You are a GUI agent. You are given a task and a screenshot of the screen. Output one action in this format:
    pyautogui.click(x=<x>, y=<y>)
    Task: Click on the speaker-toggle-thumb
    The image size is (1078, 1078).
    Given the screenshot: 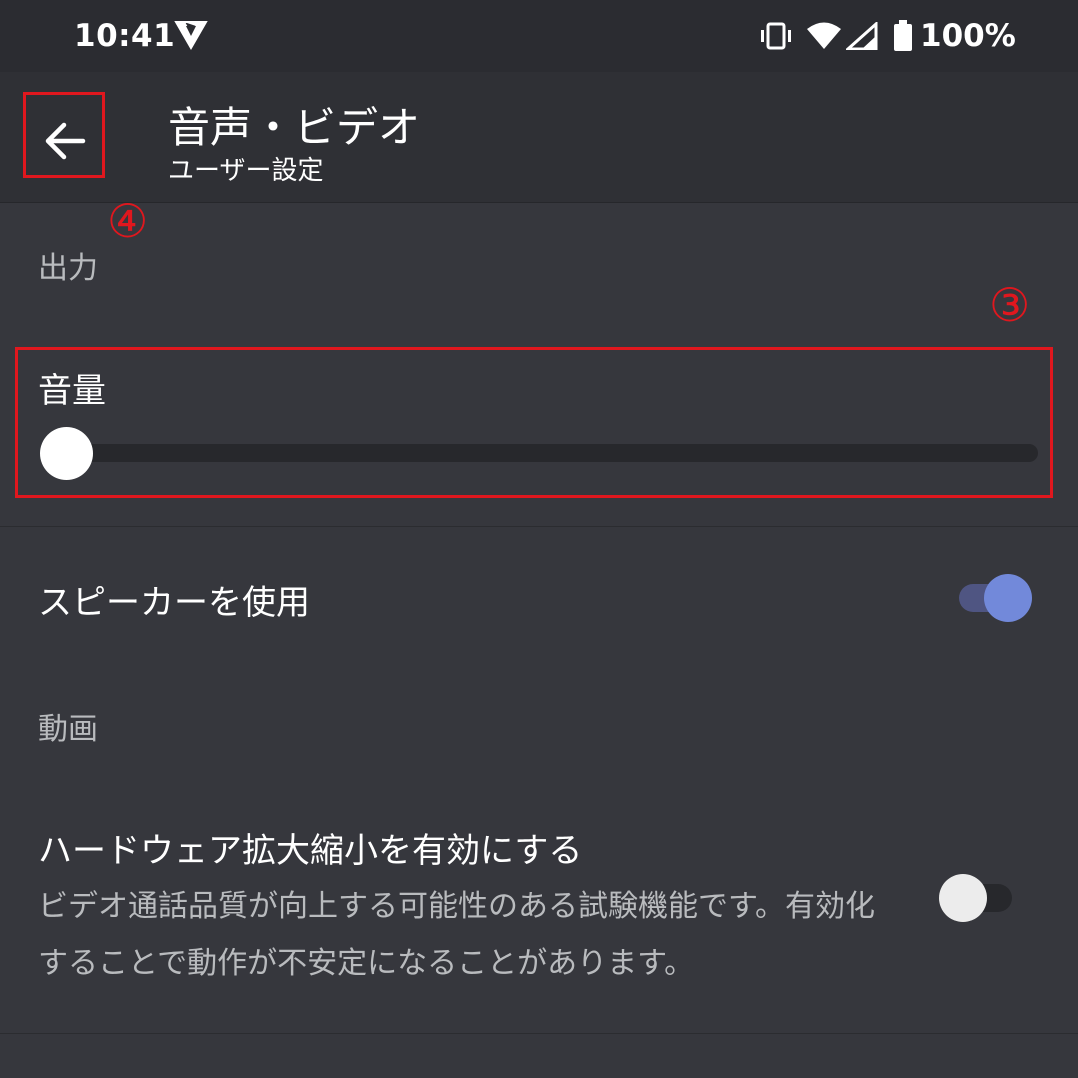 What is the action you would take?
    pyautogui.click(x=1008, y=598)
    